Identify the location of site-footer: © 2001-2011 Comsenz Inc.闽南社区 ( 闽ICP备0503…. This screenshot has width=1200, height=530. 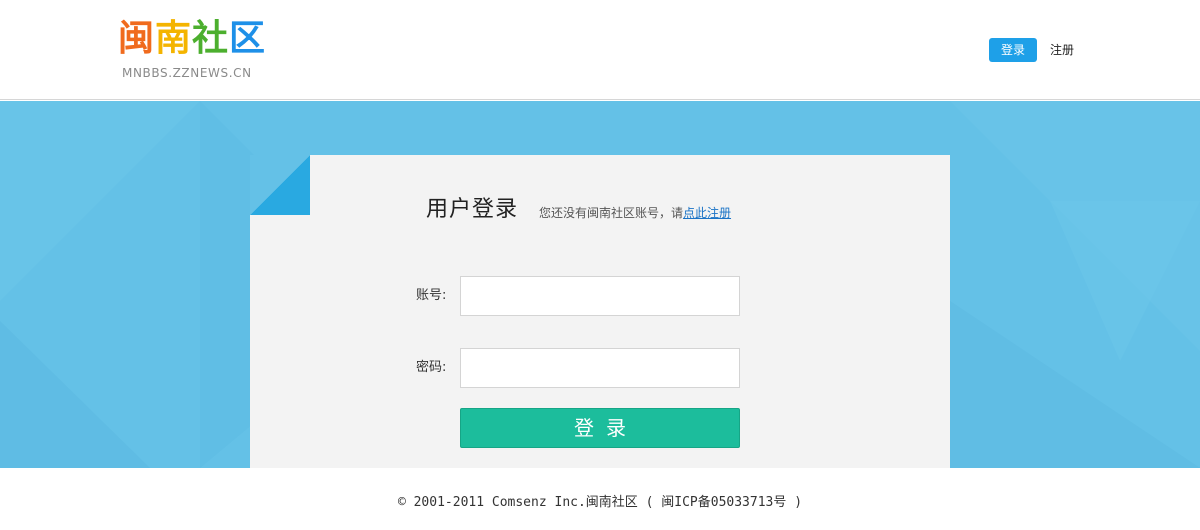
(600, 499).